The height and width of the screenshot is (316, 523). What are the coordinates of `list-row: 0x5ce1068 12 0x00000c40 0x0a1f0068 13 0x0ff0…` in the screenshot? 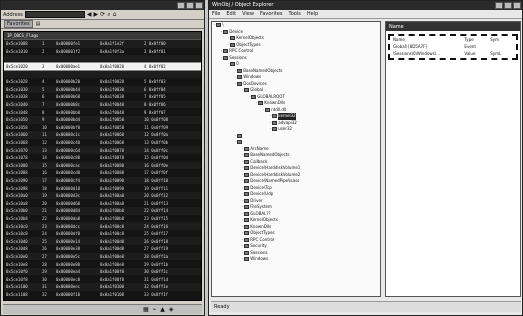 It's located at (102, 143).